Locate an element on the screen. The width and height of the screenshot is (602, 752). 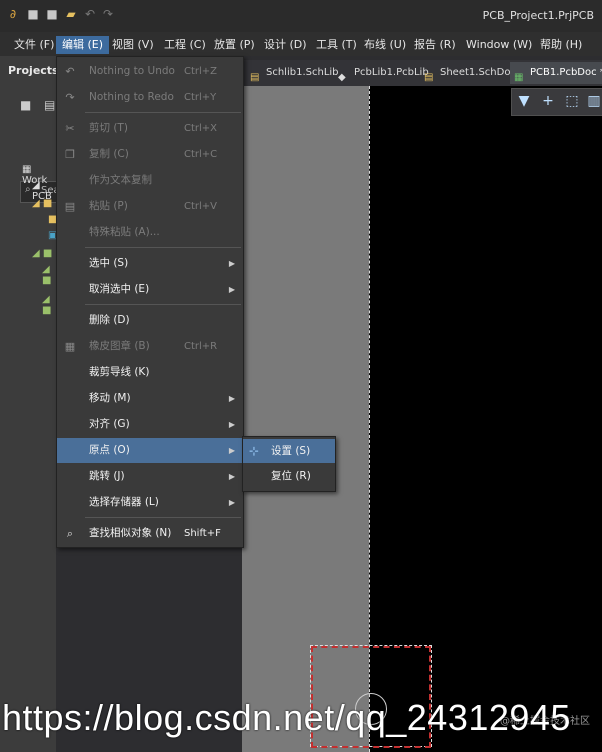
undo-icon: ↶ is located at coordinates (70, 71).